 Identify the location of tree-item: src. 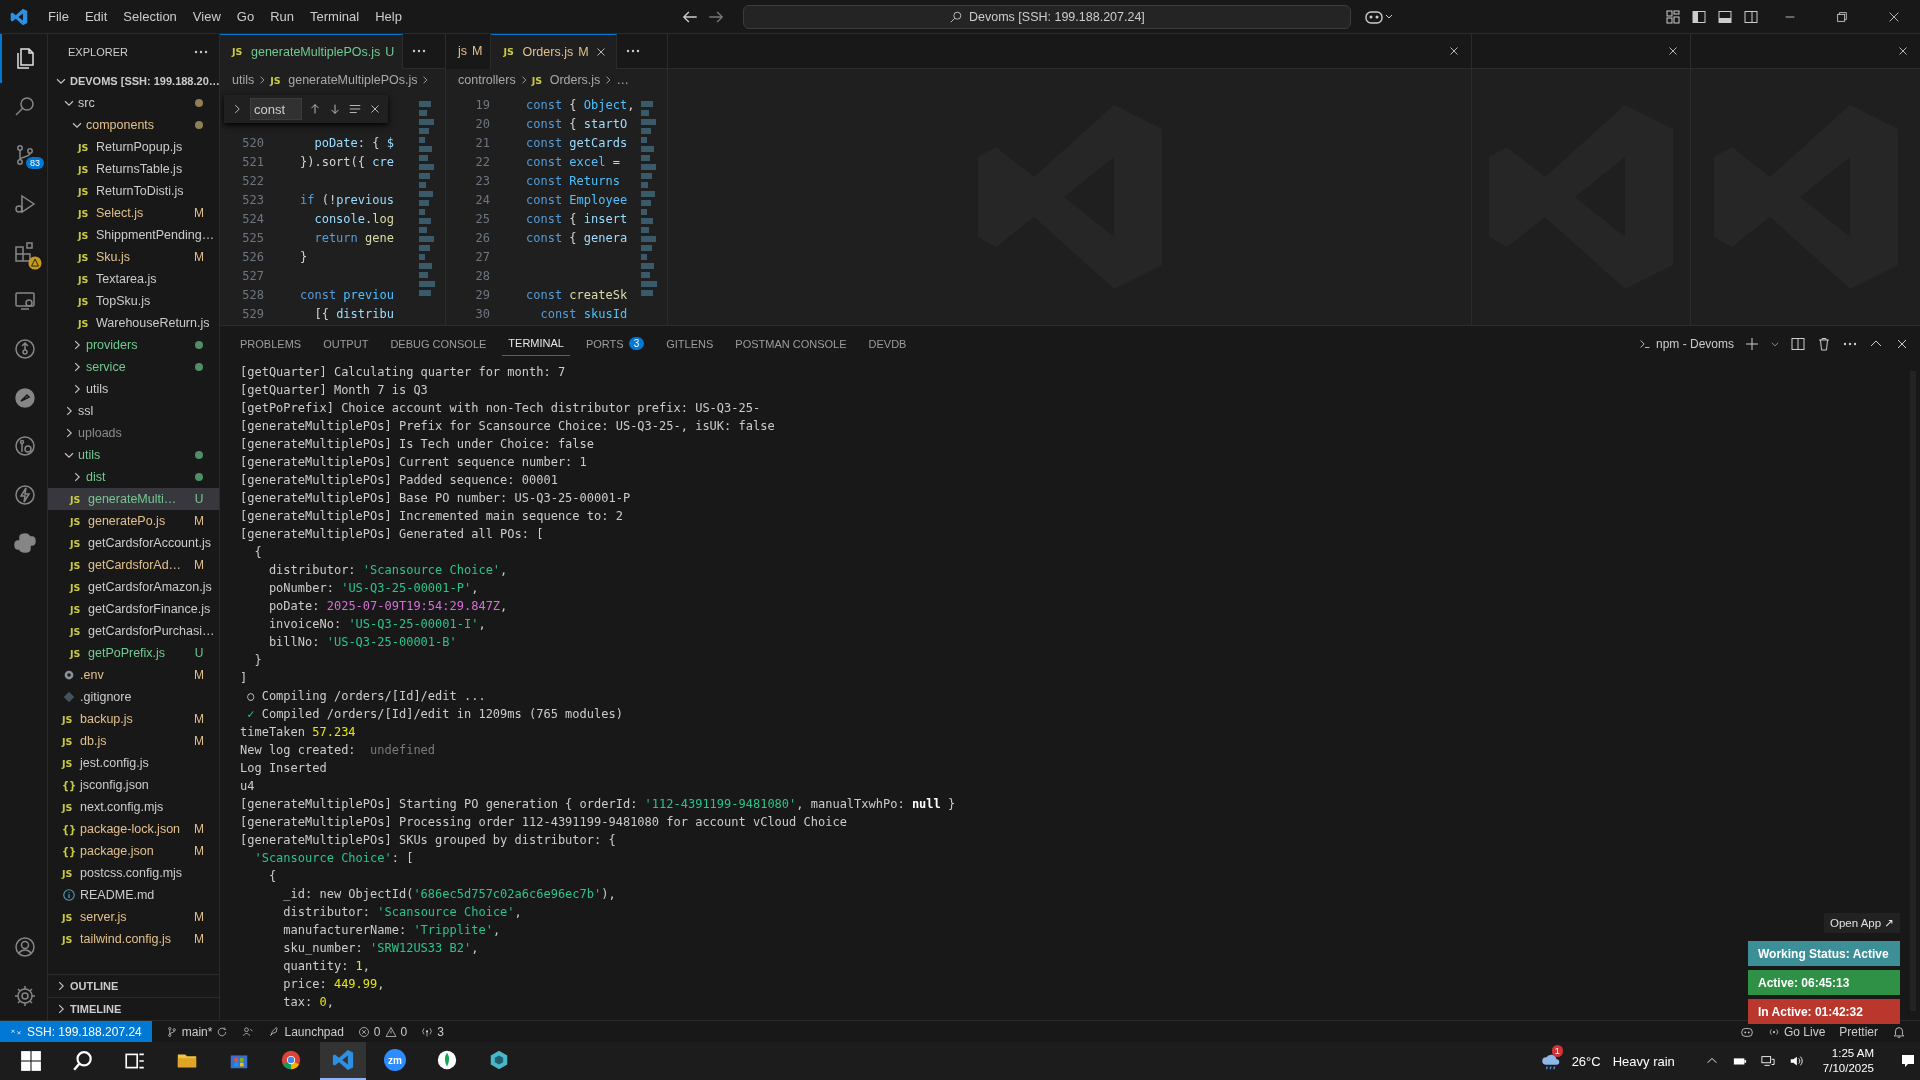
(133, 103).